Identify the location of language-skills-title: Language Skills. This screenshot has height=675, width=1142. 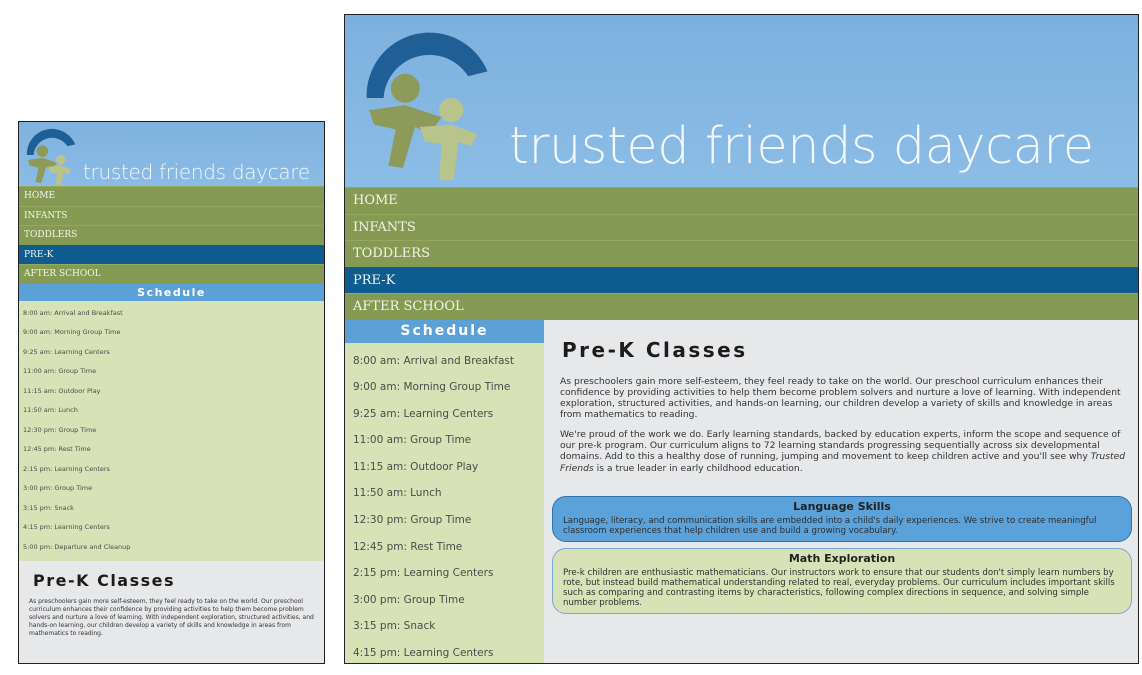
(842, 506).